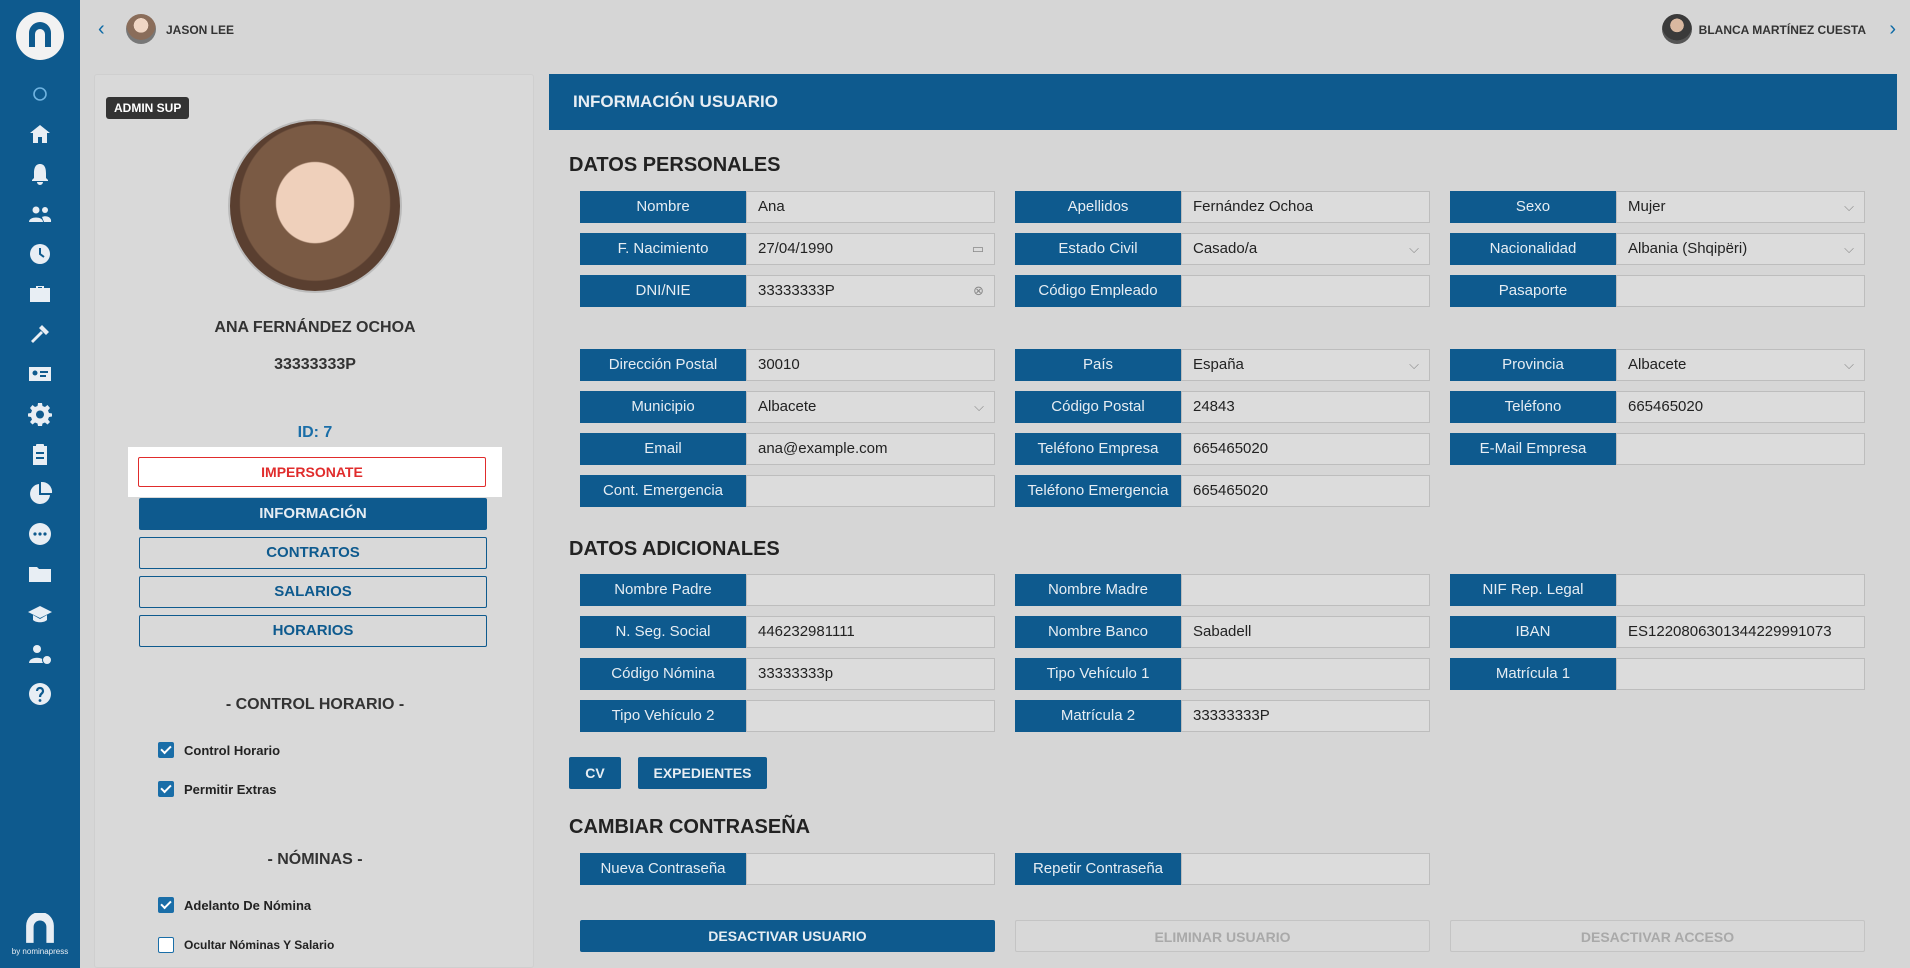  What do you see at coordinates (315, 327) in the screenshot?
I see `profile-name: ANA FERNÁNDEZ OCHOA` at bounding box center [315, 327].